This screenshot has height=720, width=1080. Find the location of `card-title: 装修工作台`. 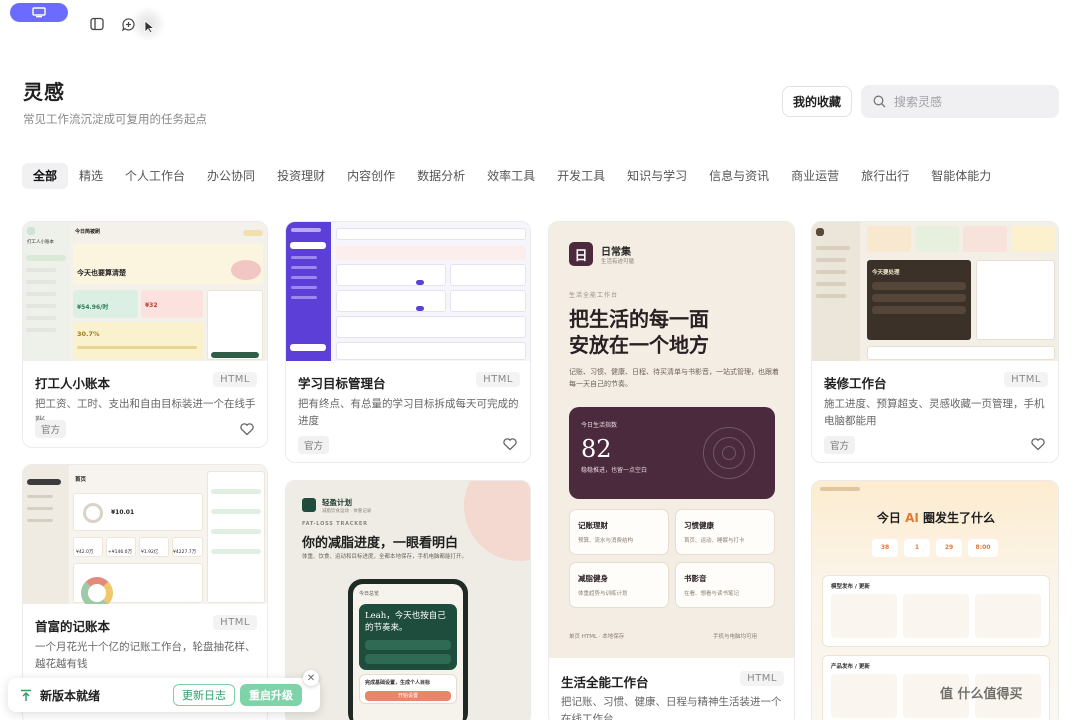

card-title: 装修工作台 is located at coordinates (855, 383).